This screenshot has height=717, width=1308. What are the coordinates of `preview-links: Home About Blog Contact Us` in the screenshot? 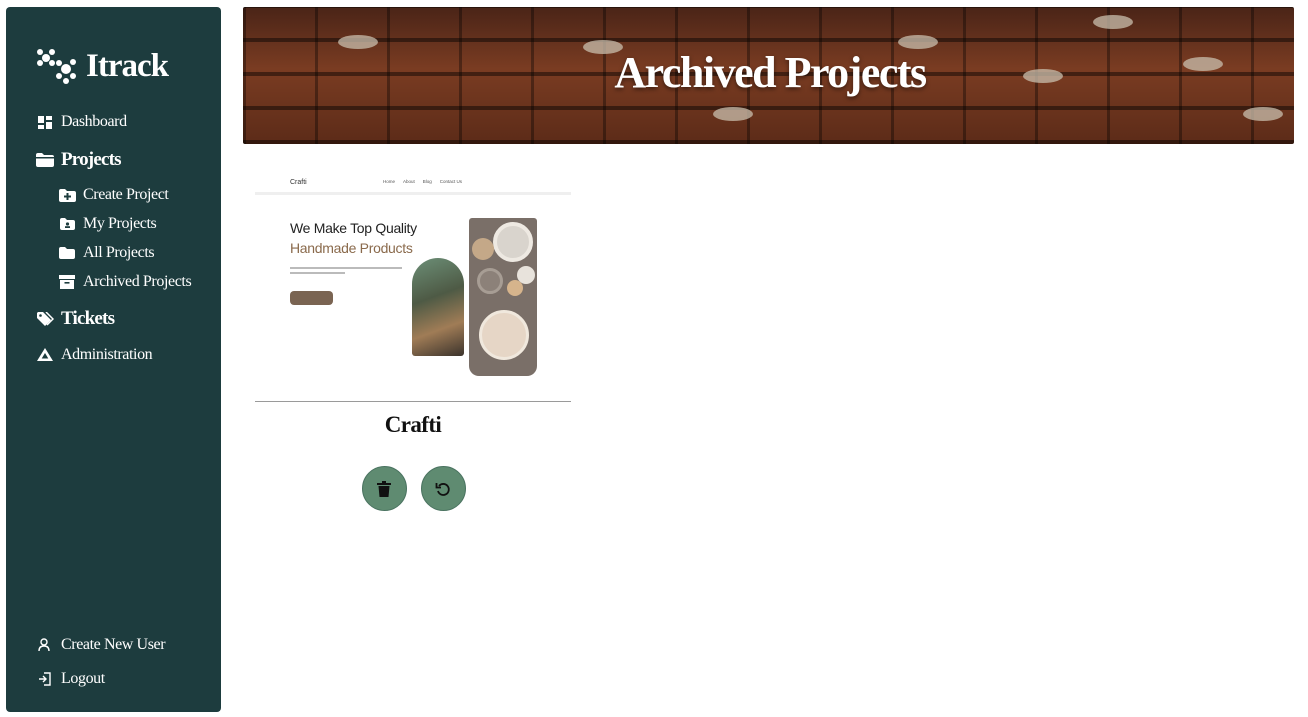 It's located at (422, 181).